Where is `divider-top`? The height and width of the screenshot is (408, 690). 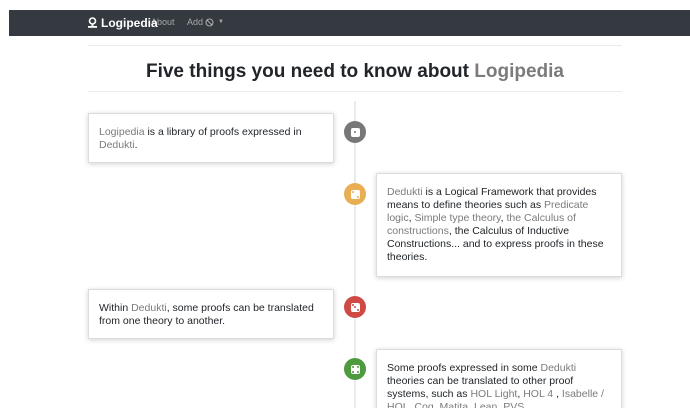
divider-top is located at coordinates (355, 45).